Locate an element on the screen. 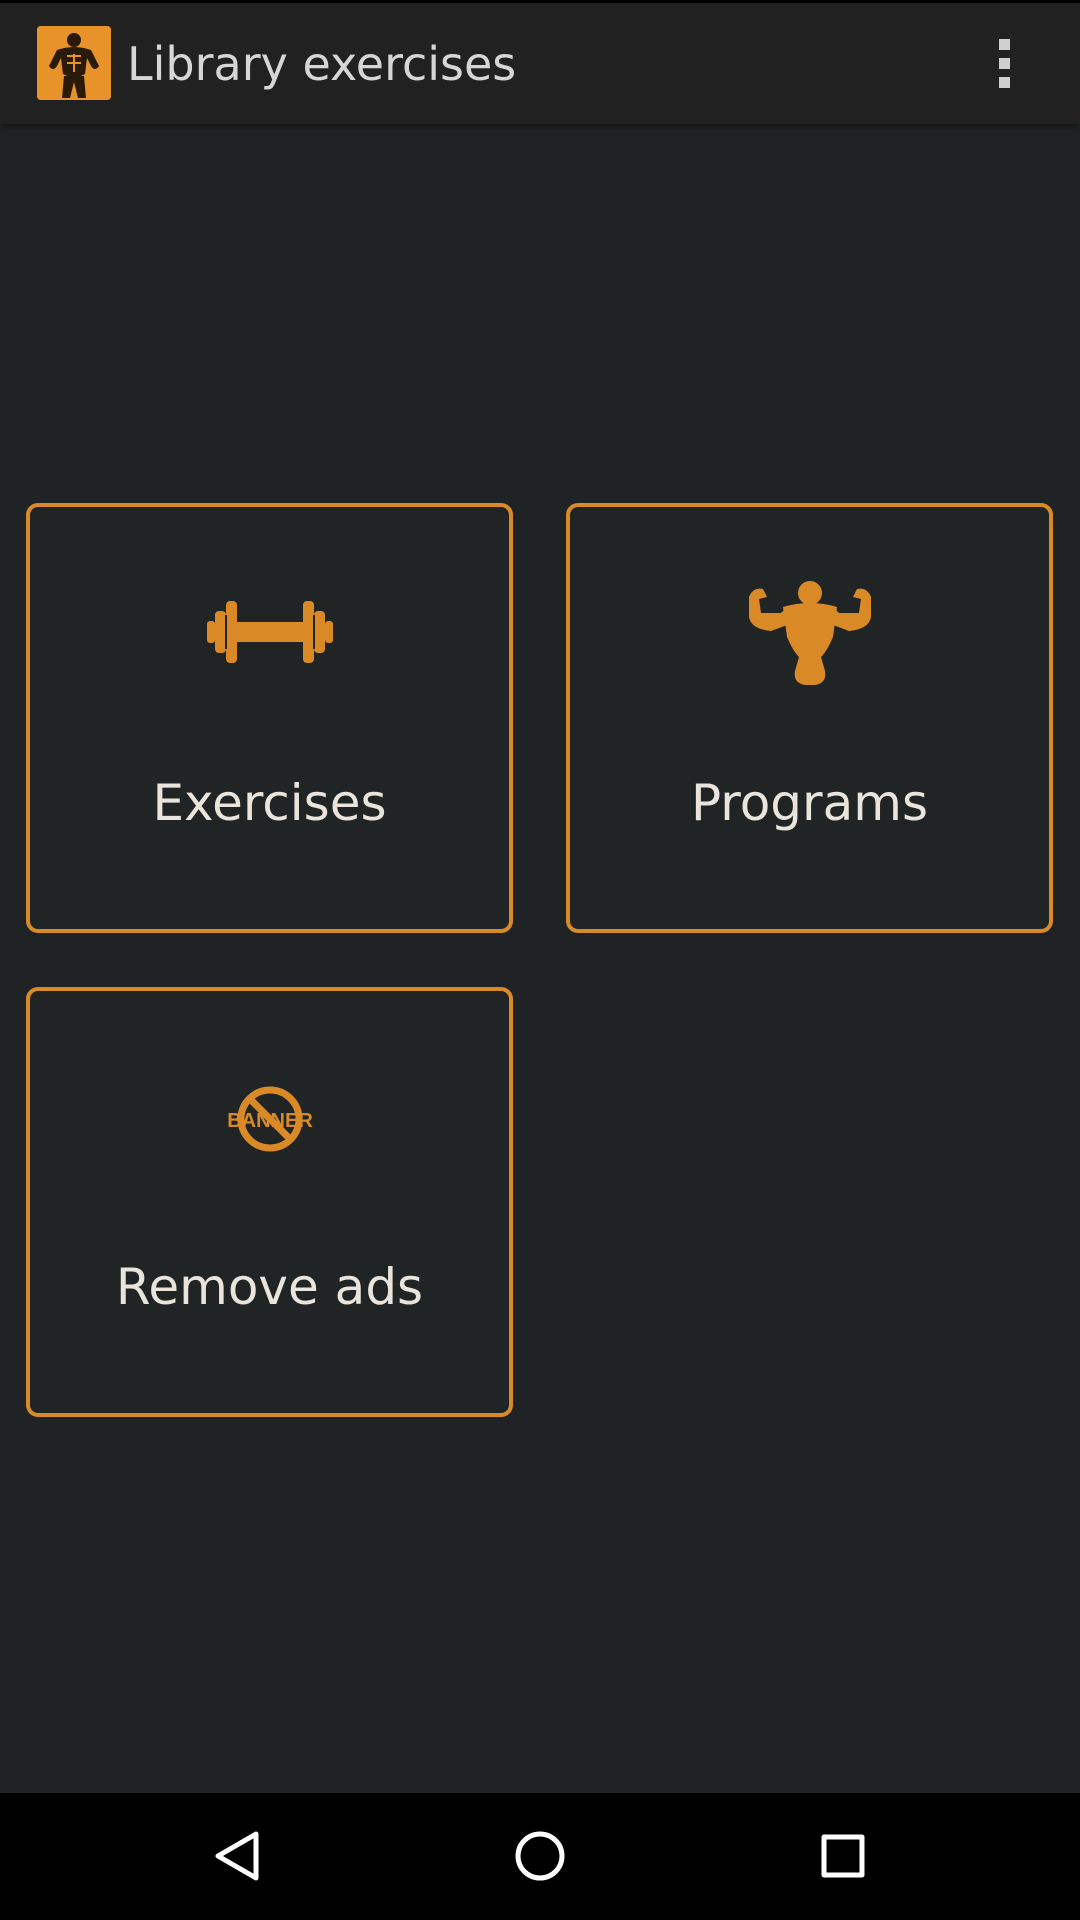 Image resolution: width=1080 pixels, height=1920 pixels. programs-label: Programs is located at coordinates (809, 803).